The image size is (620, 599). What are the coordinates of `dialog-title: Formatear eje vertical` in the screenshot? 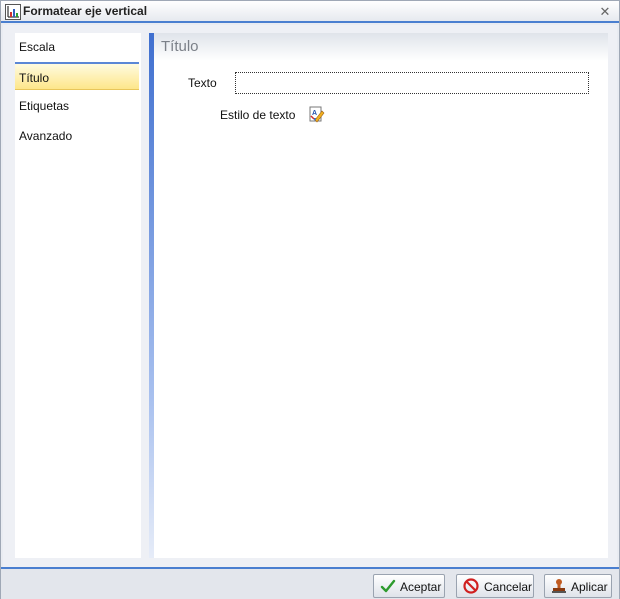 It's located at (85, 11).